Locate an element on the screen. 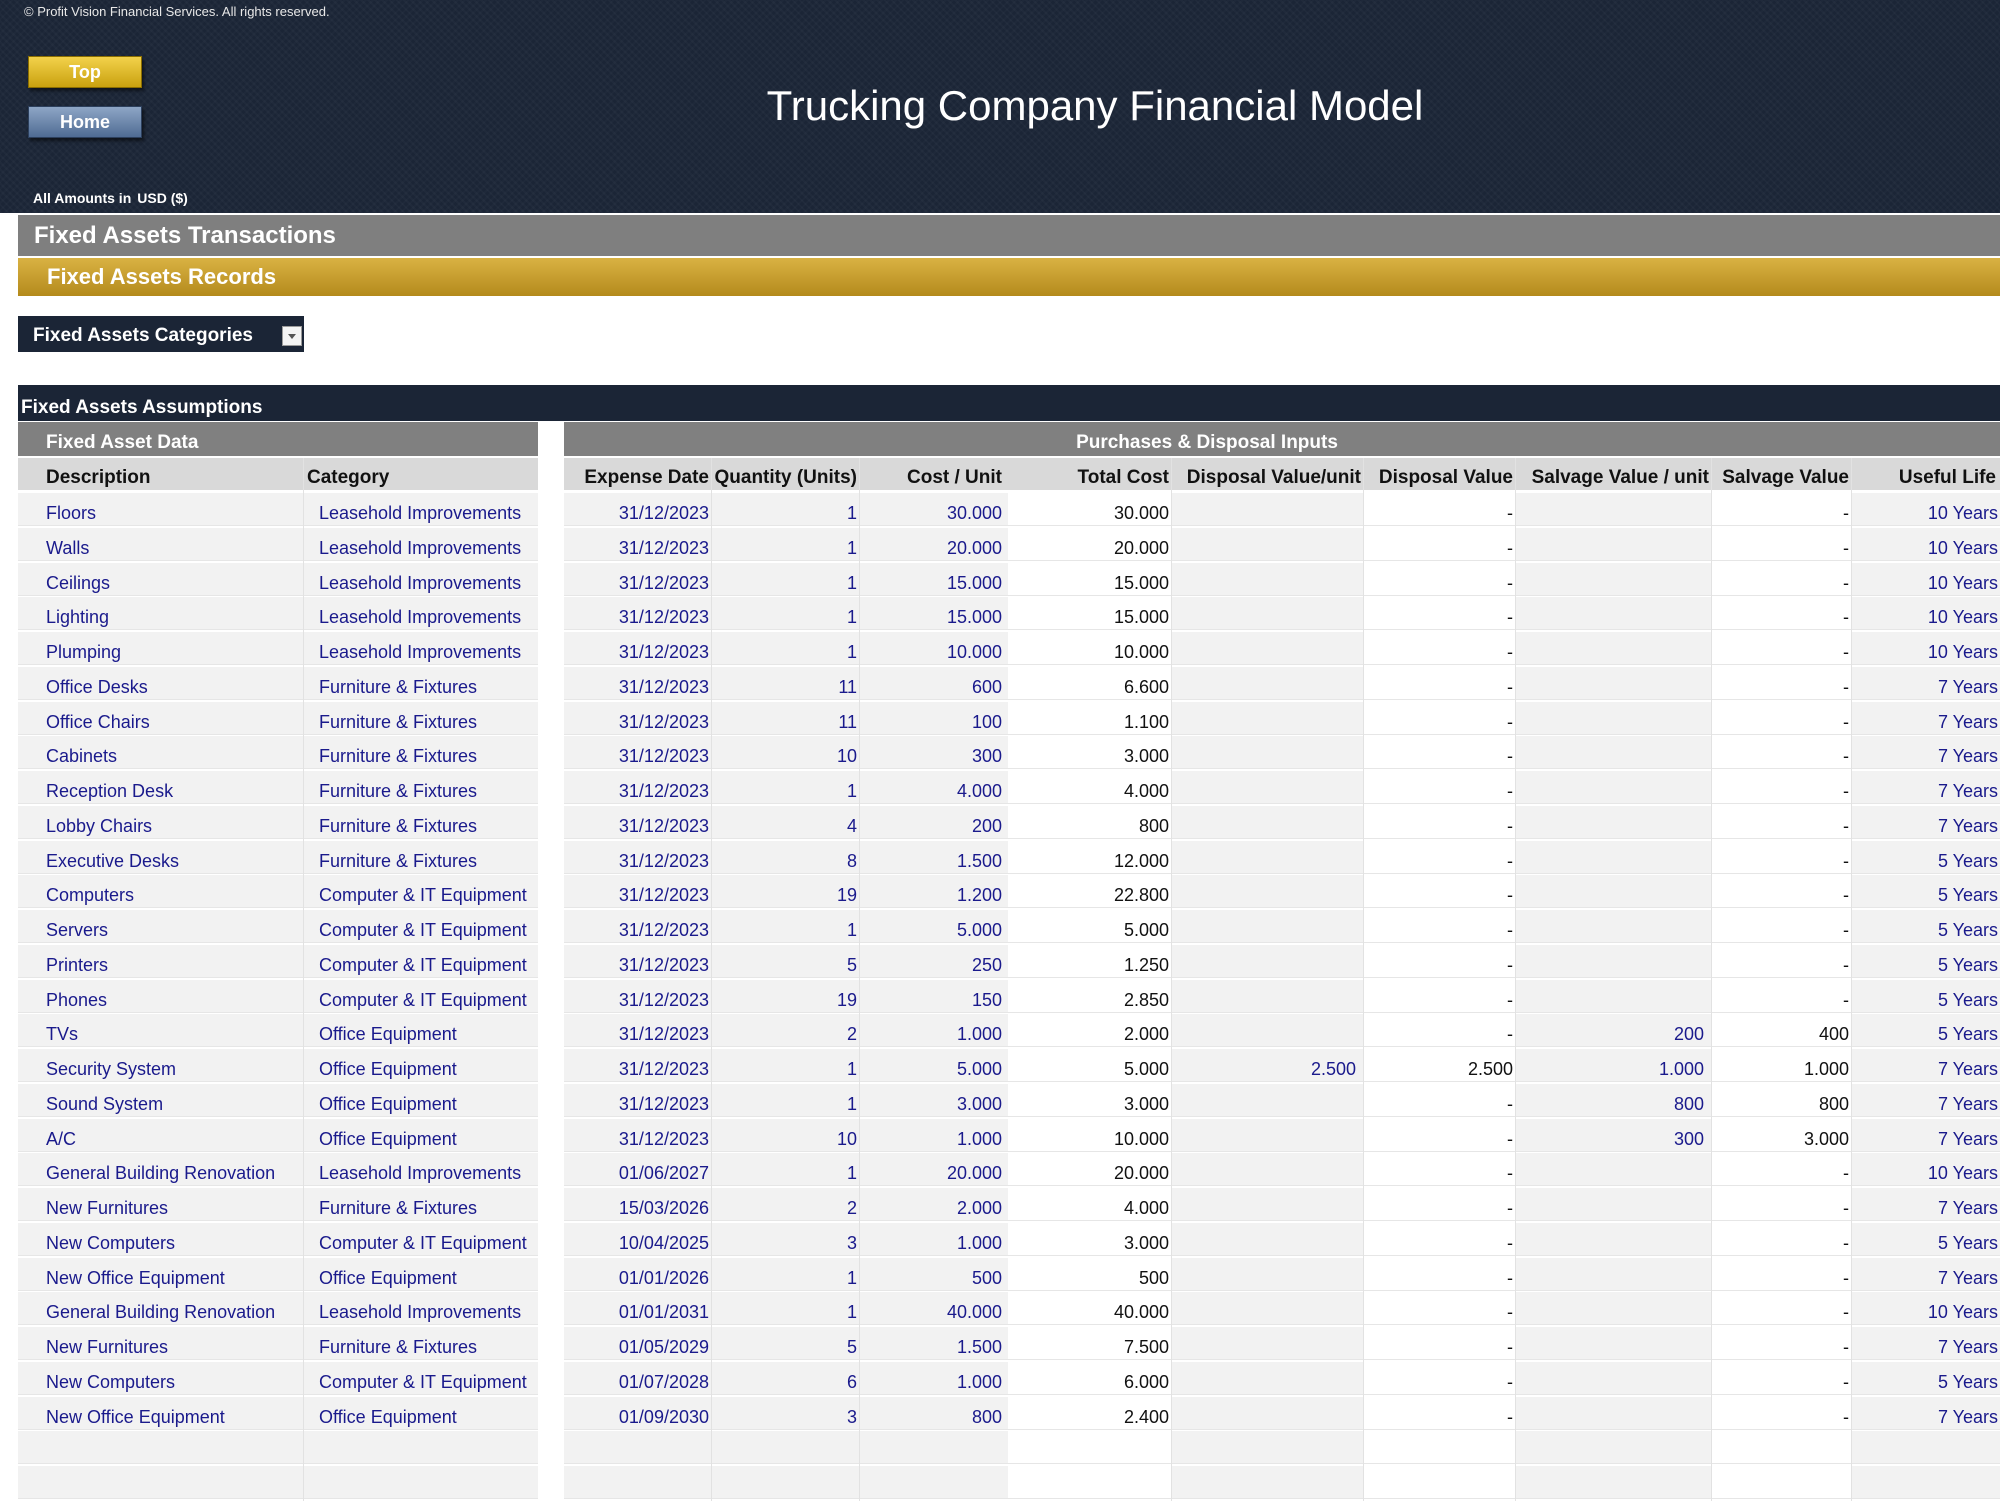 Image resolution: width=2000 pixels, height=1501 pixels. cell-quantity: 2 is located at coordinates (786, 1031).